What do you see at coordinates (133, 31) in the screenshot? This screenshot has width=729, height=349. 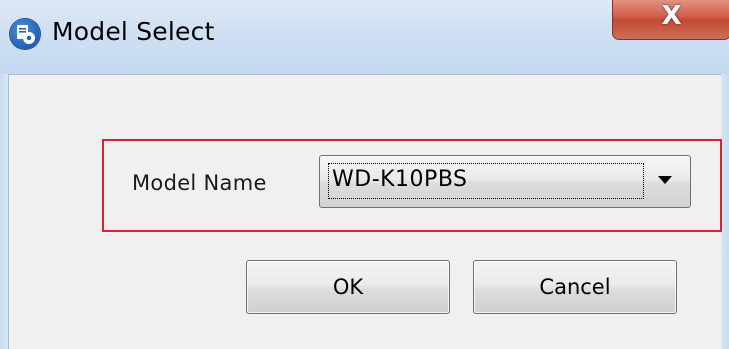 I see `window-title: Model Select` at bounding box center [133, 31].